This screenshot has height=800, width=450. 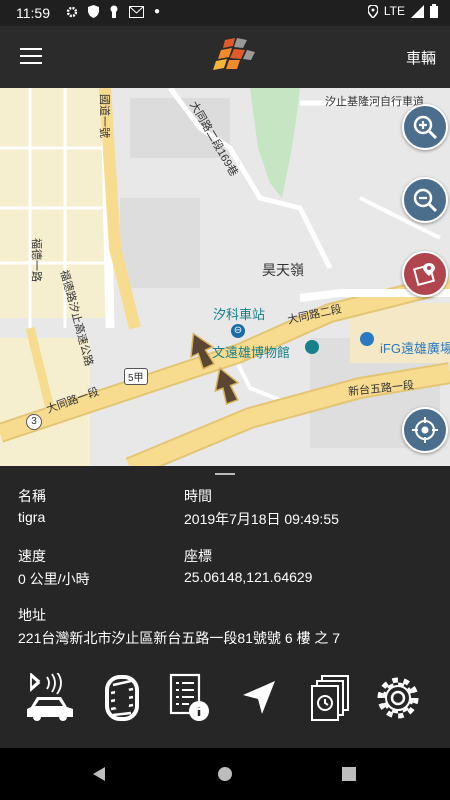 I want to click on map-label-road-c: 福德一路, so click(x=36, y=260).